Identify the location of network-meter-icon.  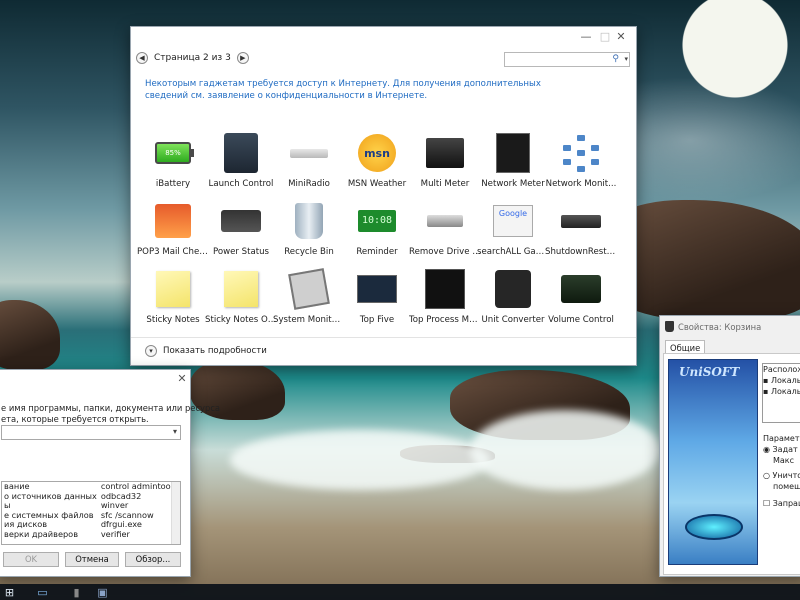
(513, 153).